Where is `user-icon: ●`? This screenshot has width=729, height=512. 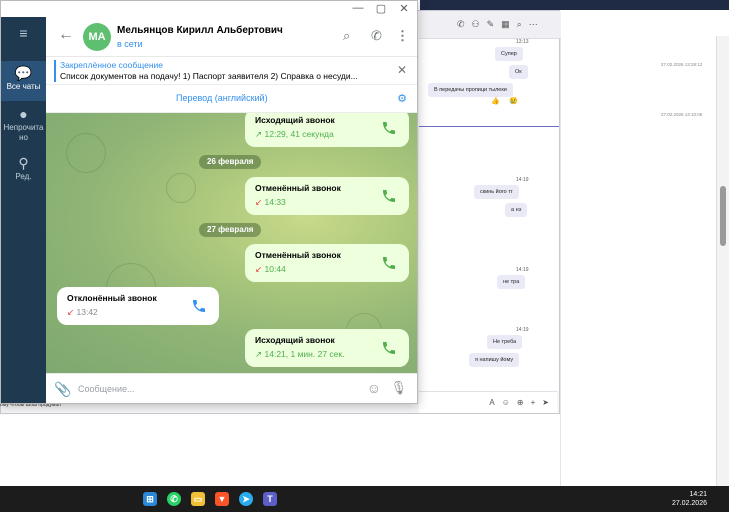 user-icon: ● is located at coordinates (23, 114).